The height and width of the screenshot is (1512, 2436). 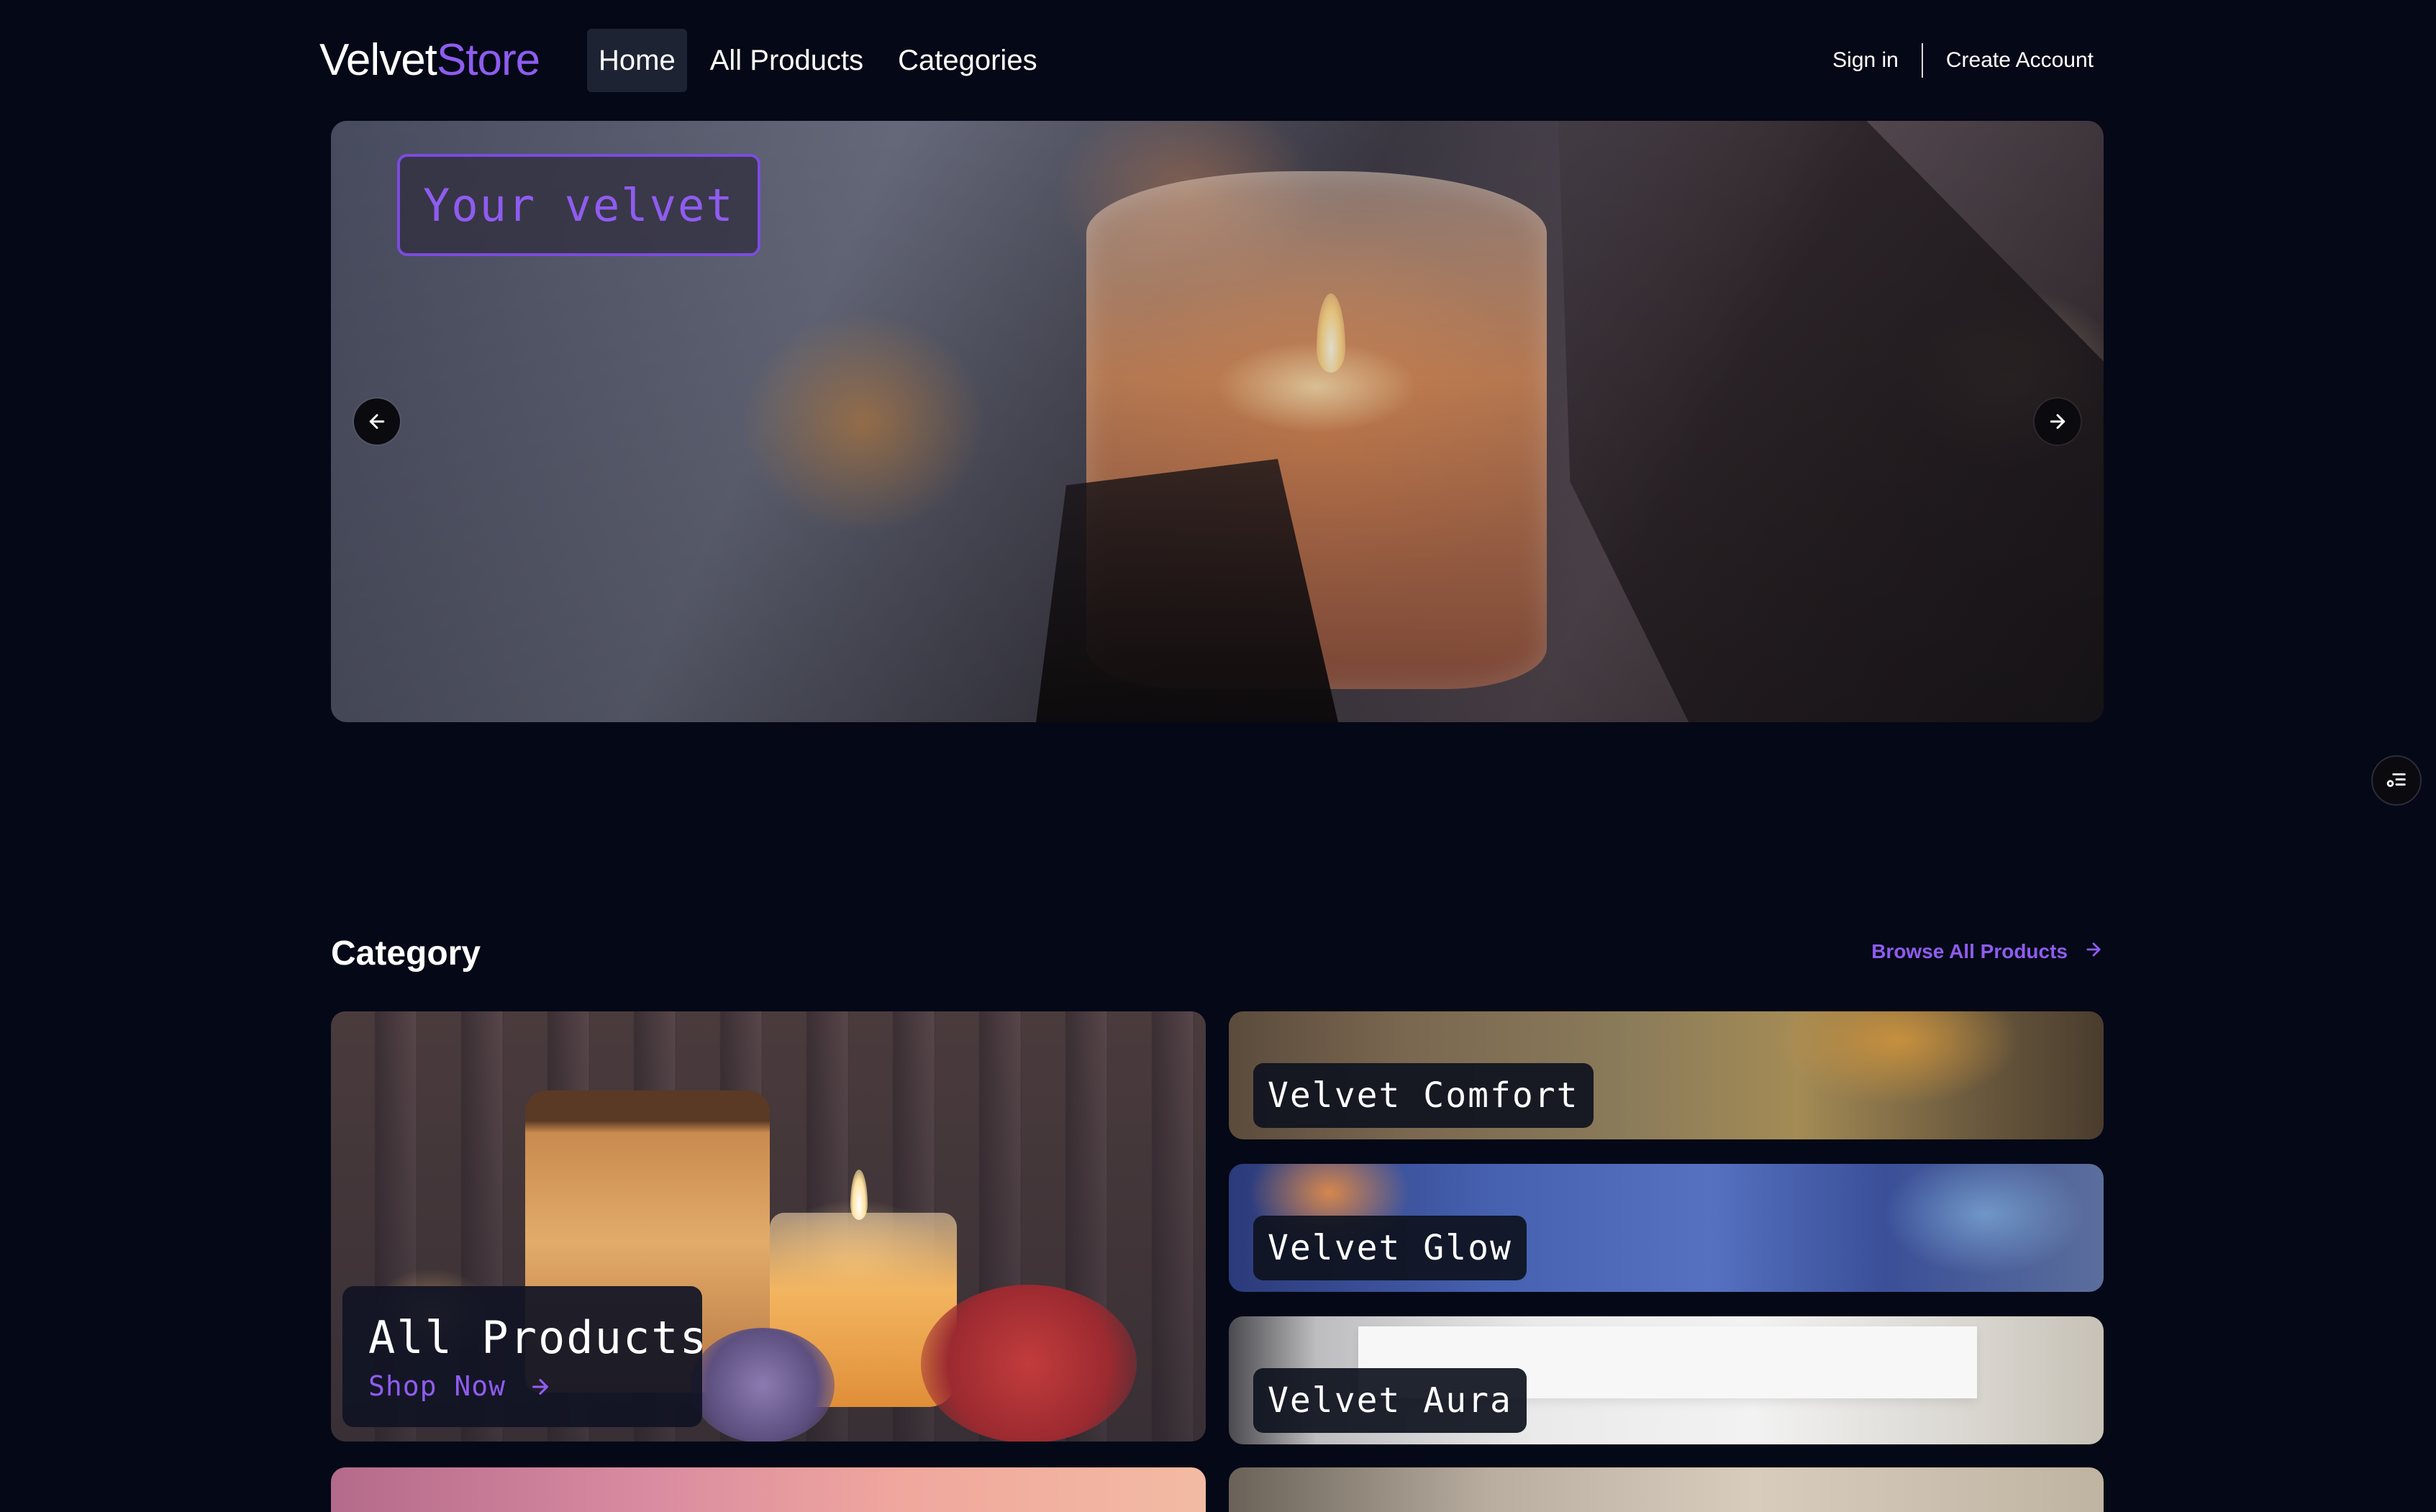 What do you see at coordinates (1969, 951) in the screenshot?
I see `browse-all-products-label: Browse All Products` at bounding box center [1969, 951].